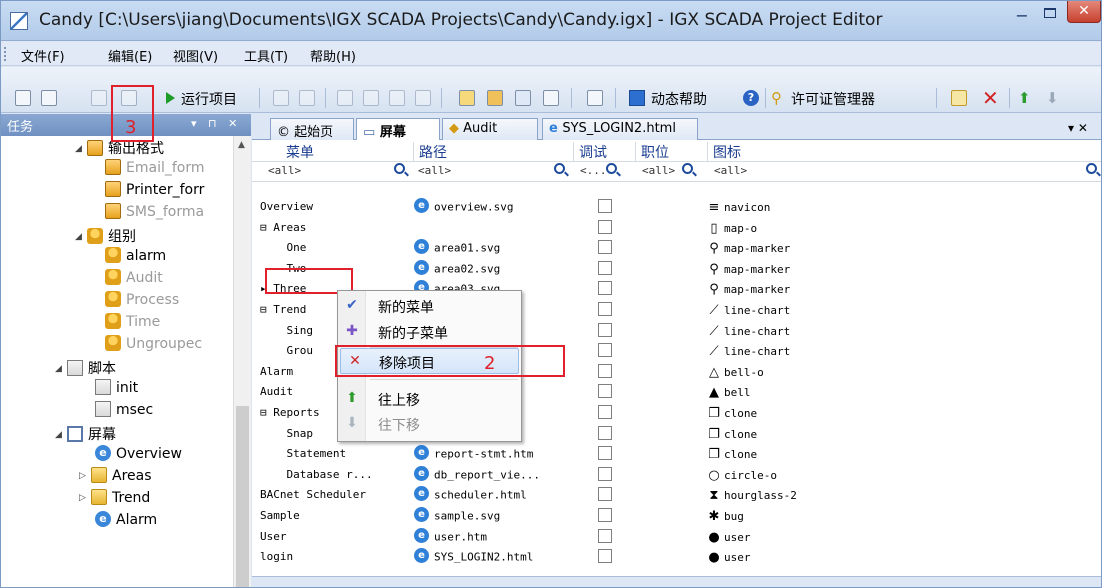 The width and height of the screenshot is (1102, 588). I want to click on tree-item-trend-folder: ▷ Trend, so click(114, 500).